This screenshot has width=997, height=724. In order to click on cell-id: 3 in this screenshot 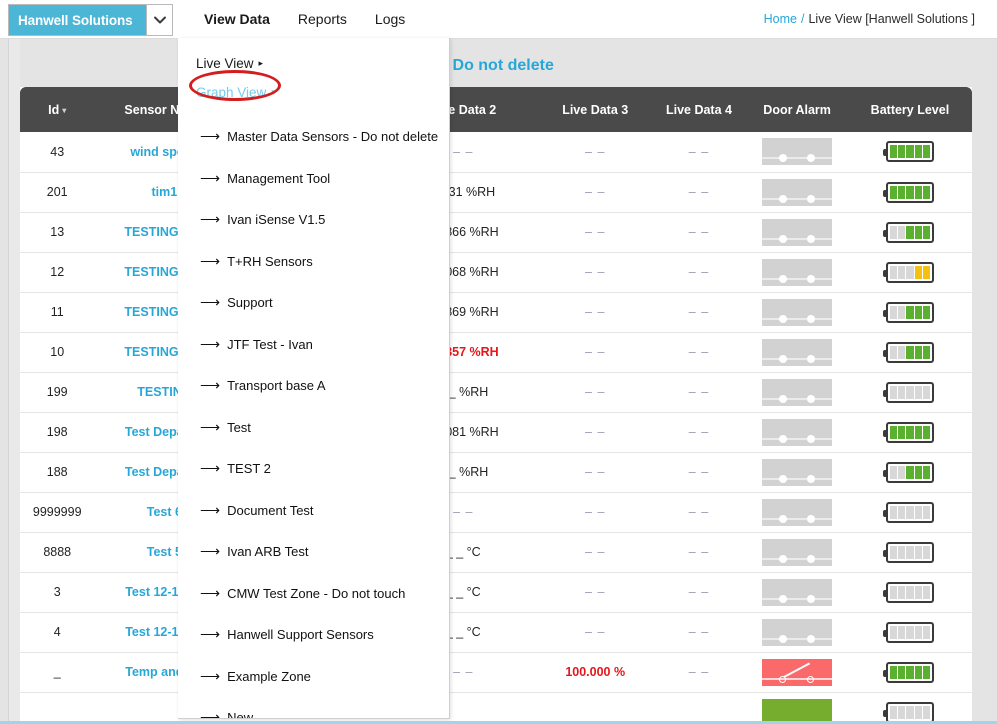, I will do `click(57, 592)`.